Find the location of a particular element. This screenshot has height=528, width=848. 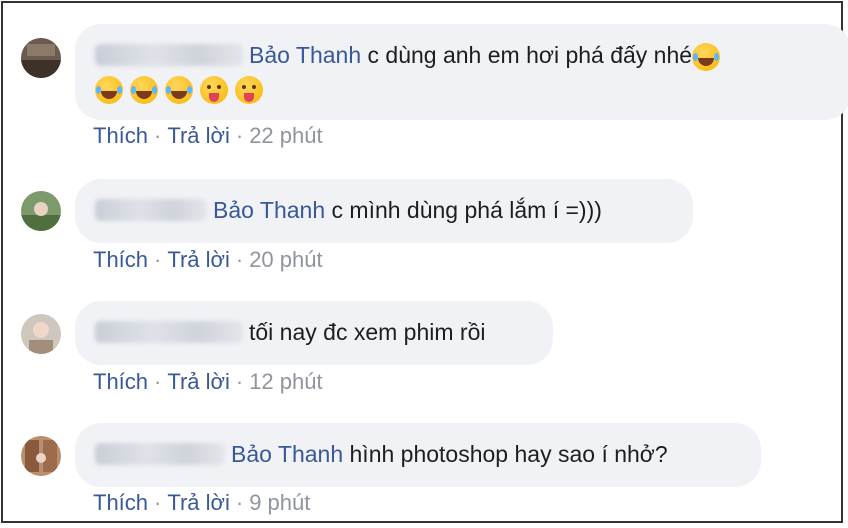

comment-actions: Thích · Trả lời · 20 phút is located at coordinates (208, 260).